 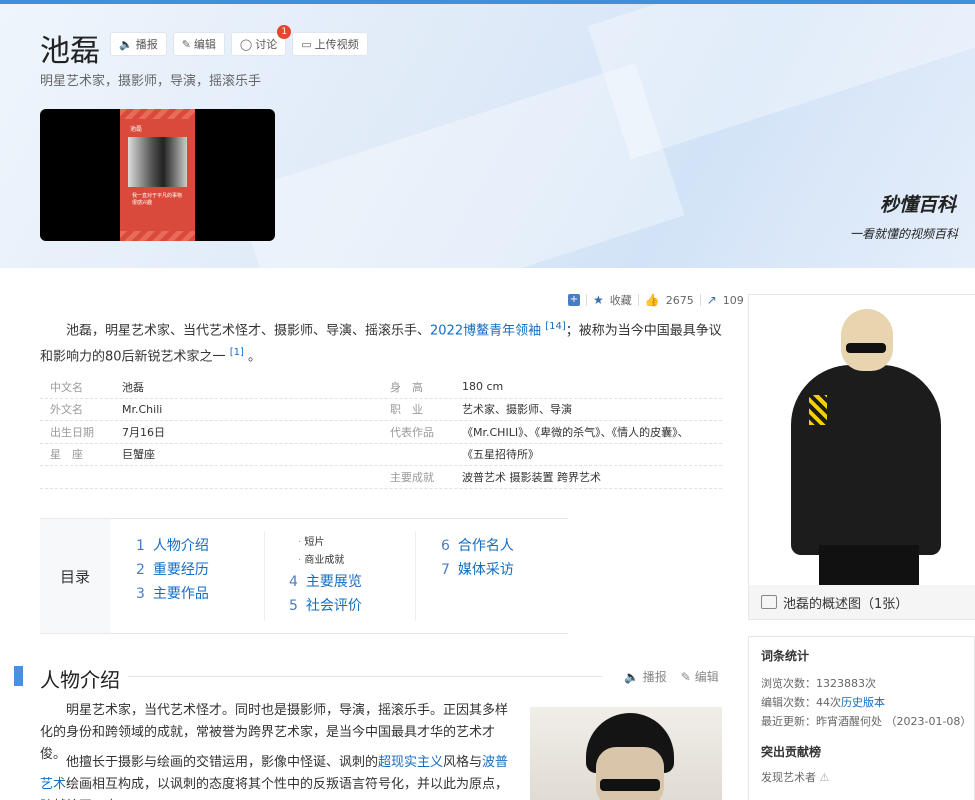 What do you see at coordinates (823, 702) in the screenshot?
I see `stats-edits: 编辑次数：44次历史版本` at bounding box center [823, 702].